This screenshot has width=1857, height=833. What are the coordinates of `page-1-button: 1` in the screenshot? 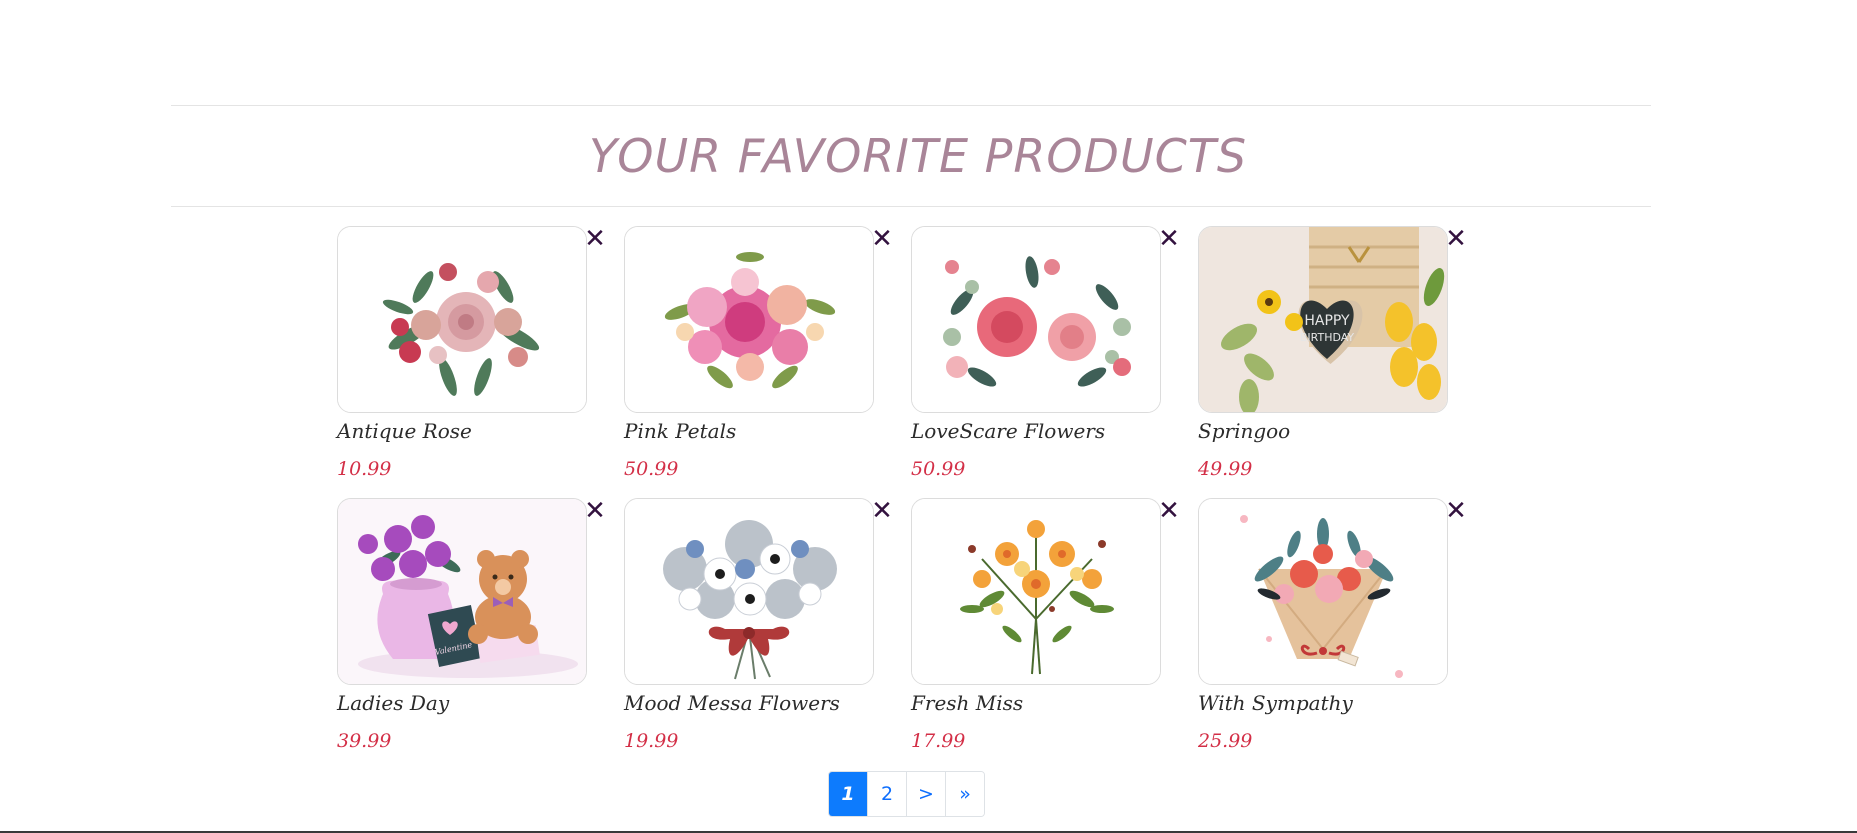 It's located at (848, 794).